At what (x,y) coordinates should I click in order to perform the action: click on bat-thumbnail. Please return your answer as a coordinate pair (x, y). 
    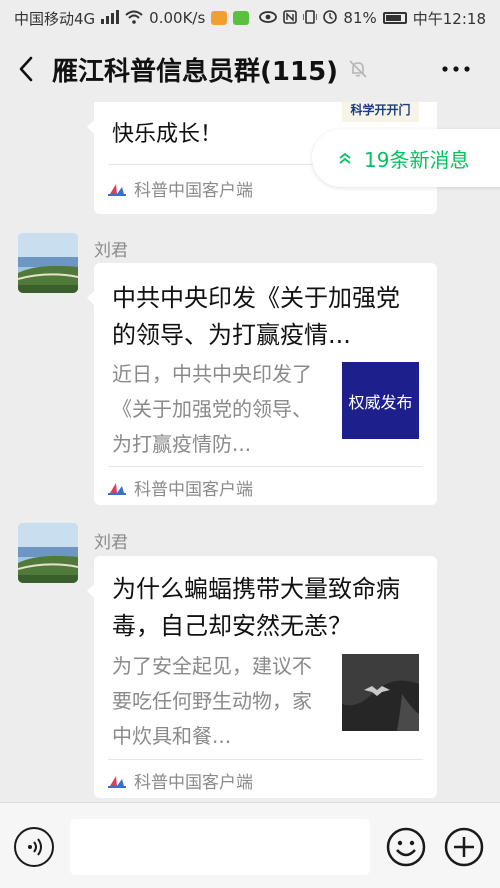
    Looking at the image, I should click on (380, 692).